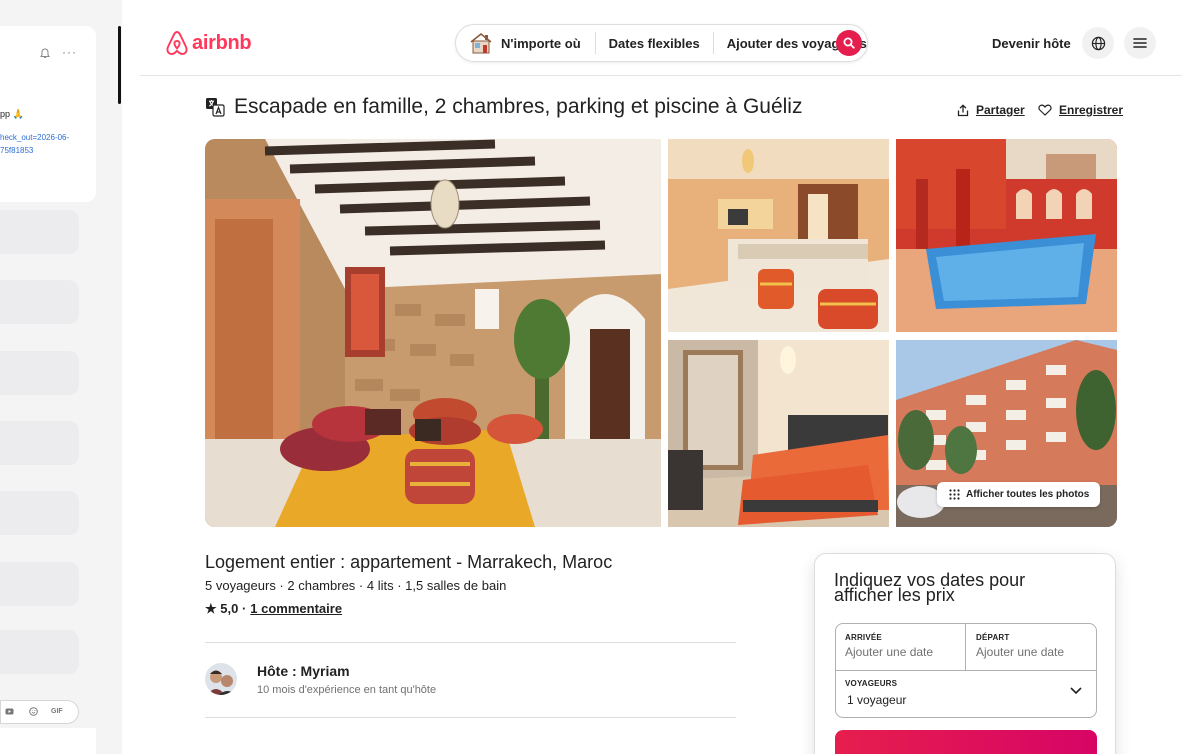  Describe the element at coordinates (226, 608) in the screenshot. I see `rating-value: ★ 5,0 ·` at that location.